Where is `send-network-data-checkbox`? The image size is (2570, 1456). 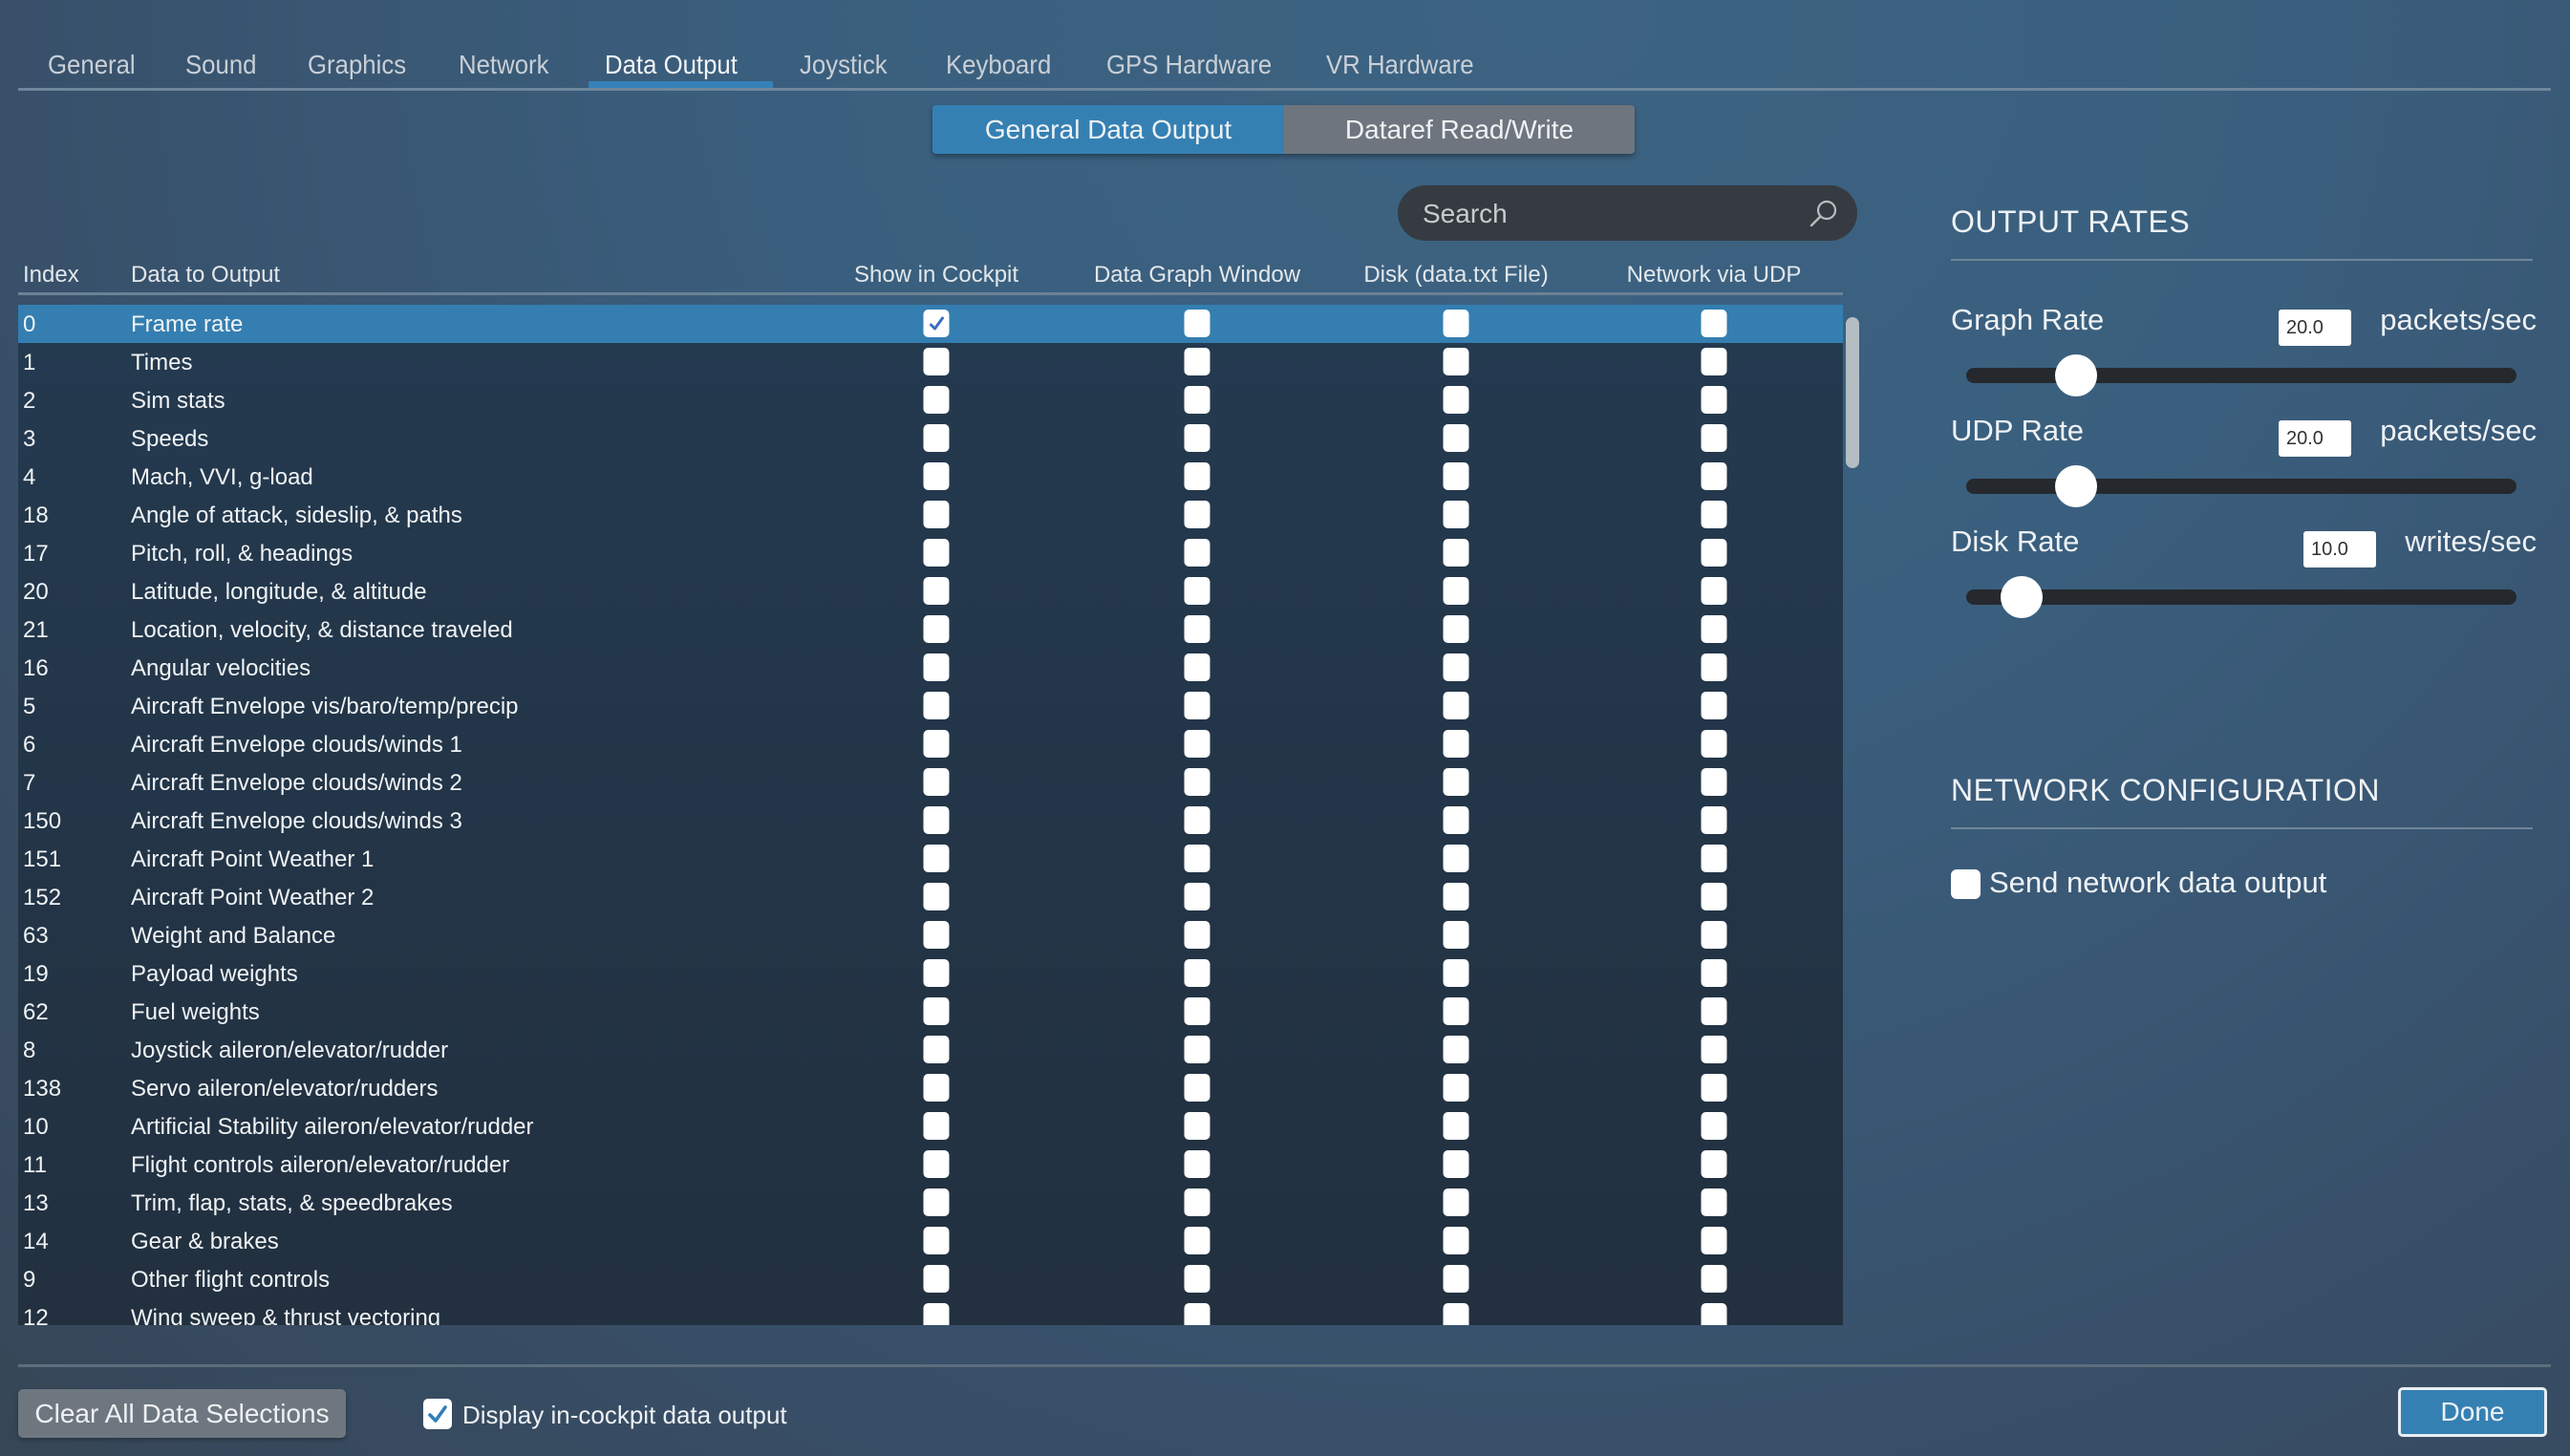
send-network-data-checkbox is located at coordinates (1966, 884).